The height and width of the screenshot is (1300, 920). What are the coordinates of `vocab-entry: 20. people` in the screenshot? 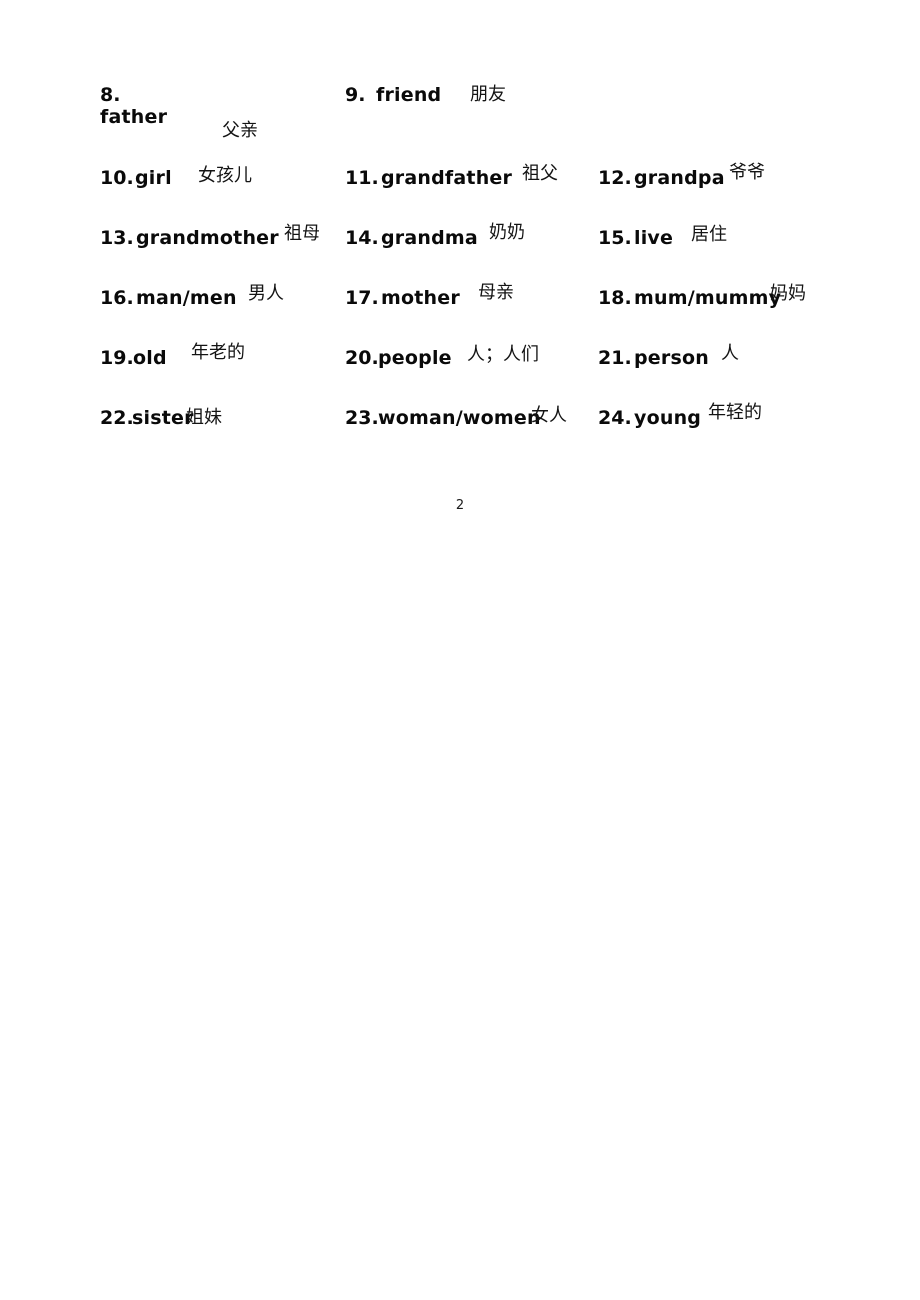 It's located at (398, 358).